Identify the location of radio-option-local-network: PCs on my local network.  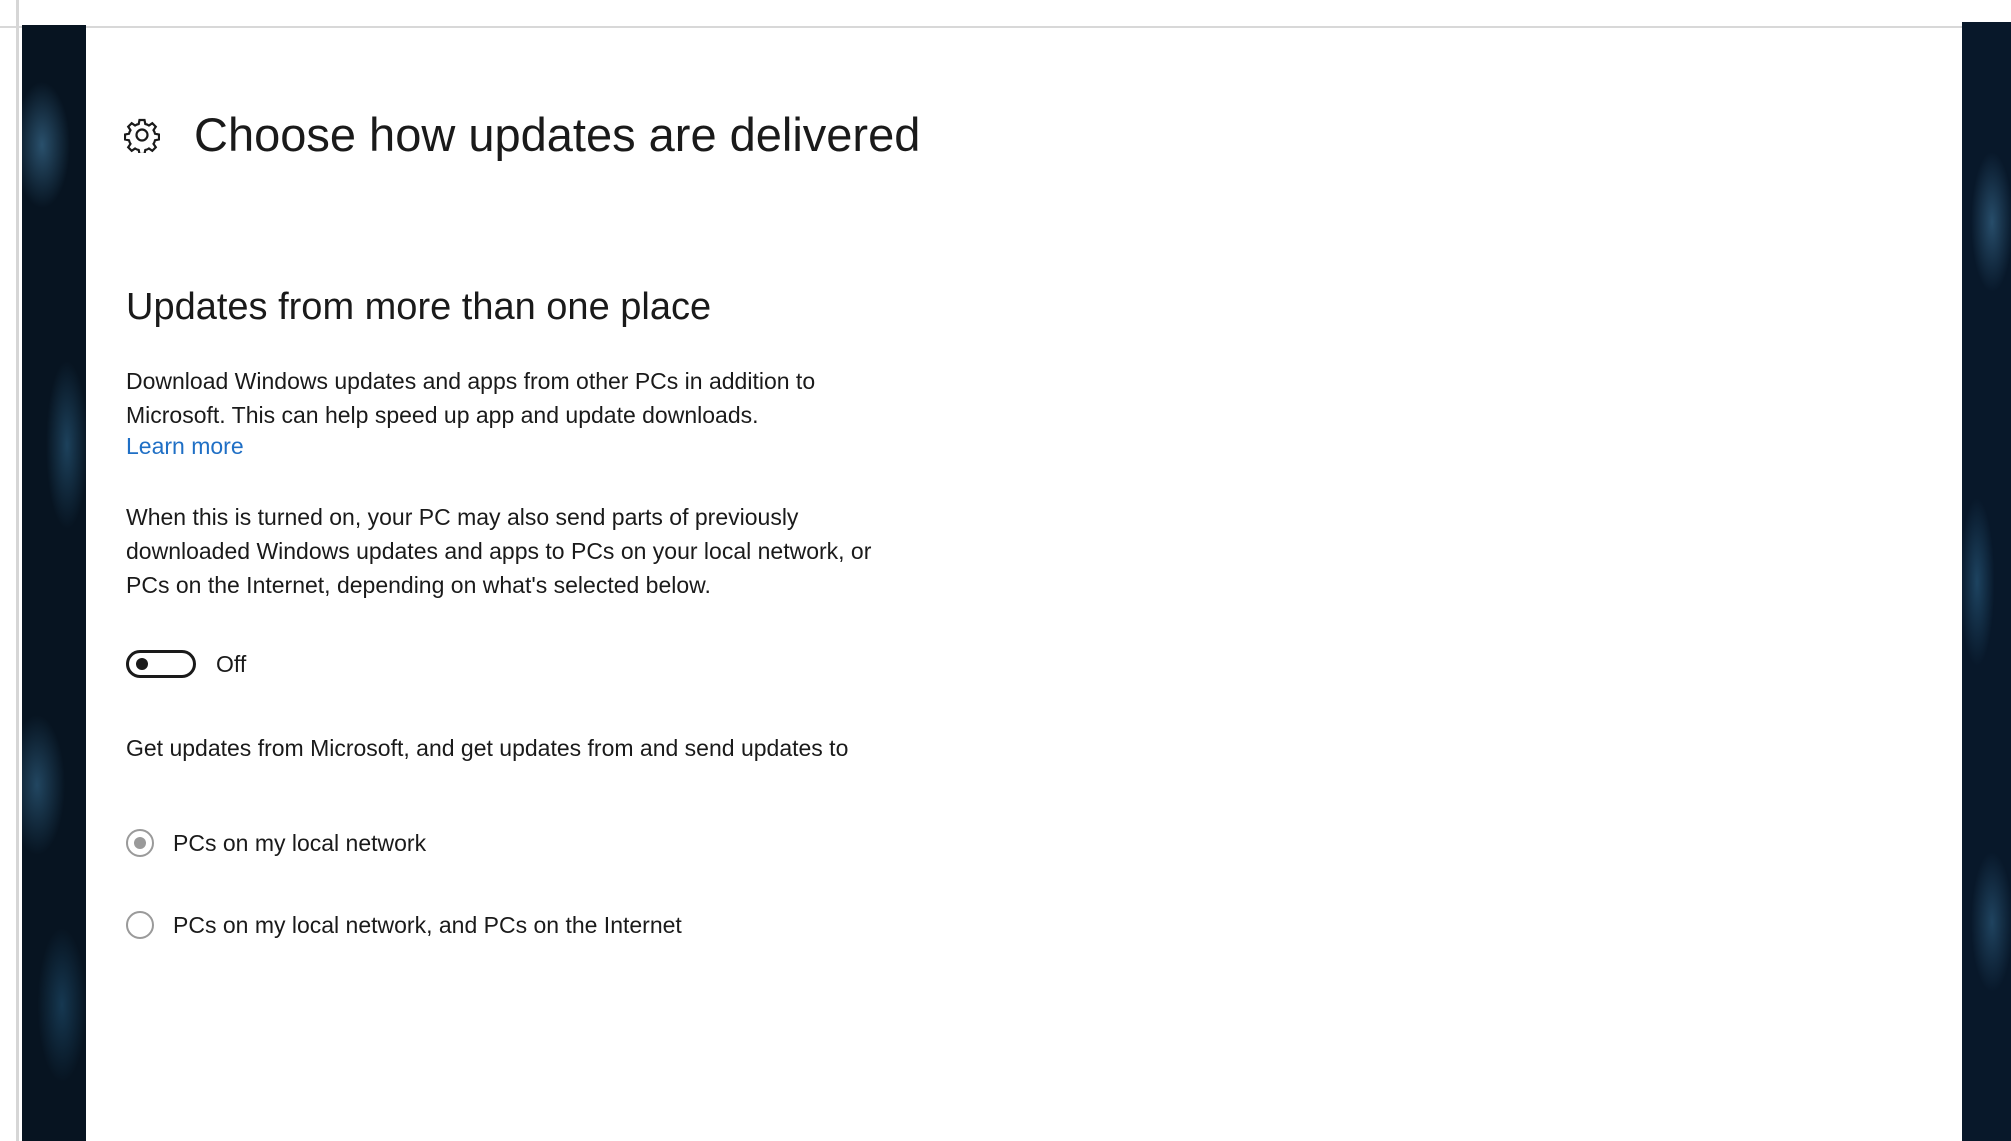
(276, 843).